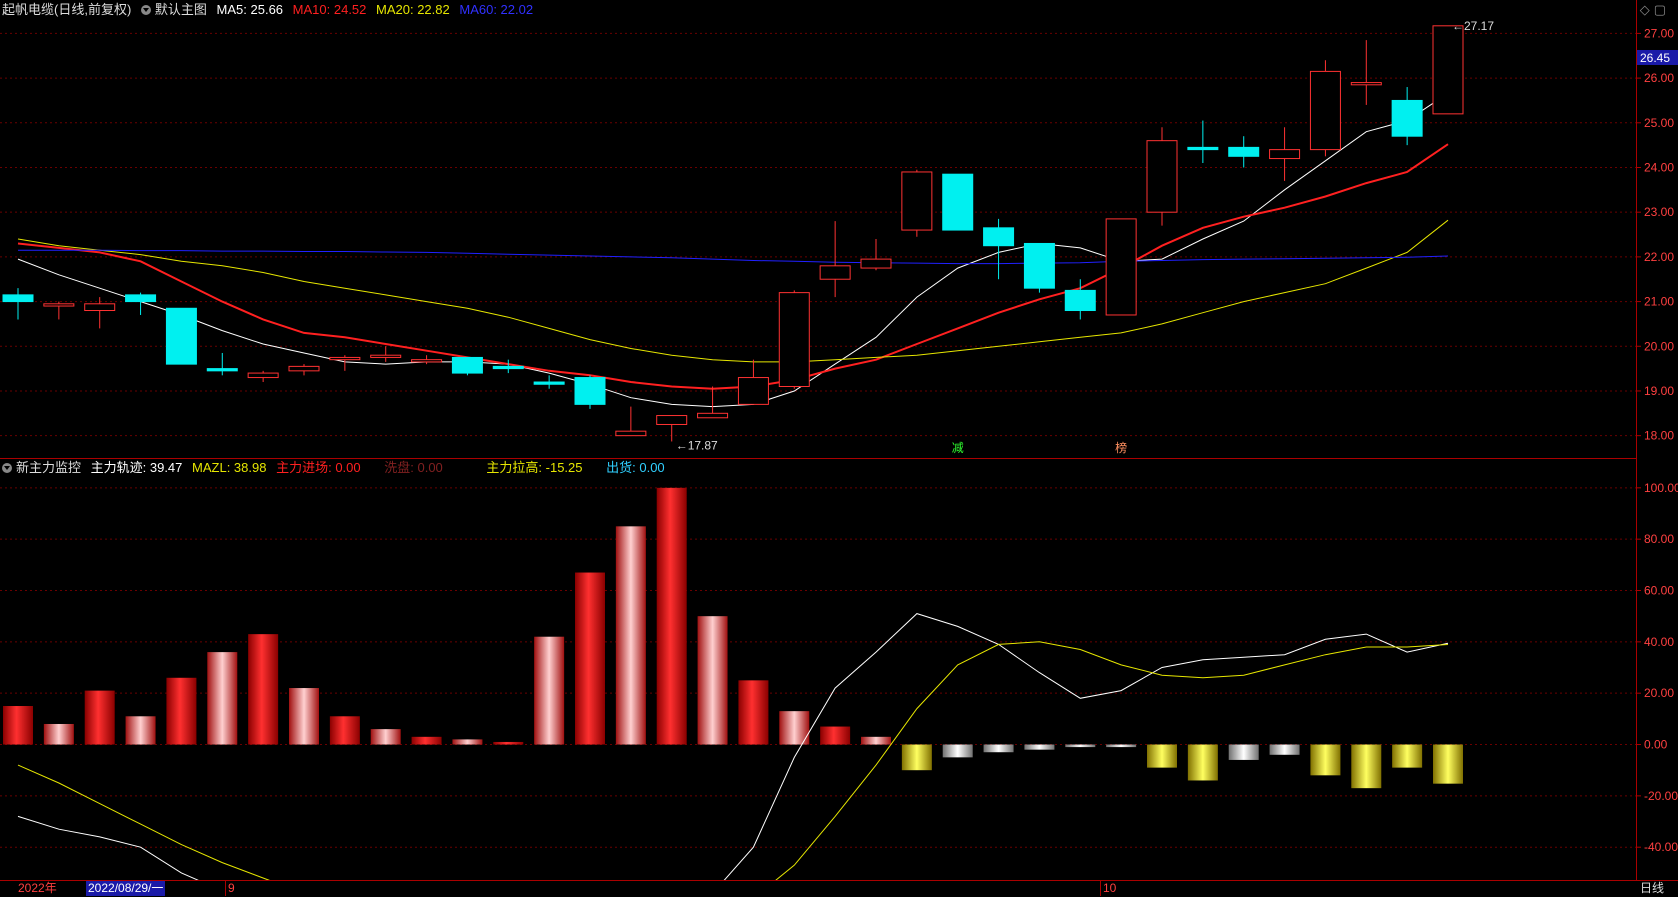 This screenshot has width=1678, height=897. I want to click on ma60-line, so click(733, 257).